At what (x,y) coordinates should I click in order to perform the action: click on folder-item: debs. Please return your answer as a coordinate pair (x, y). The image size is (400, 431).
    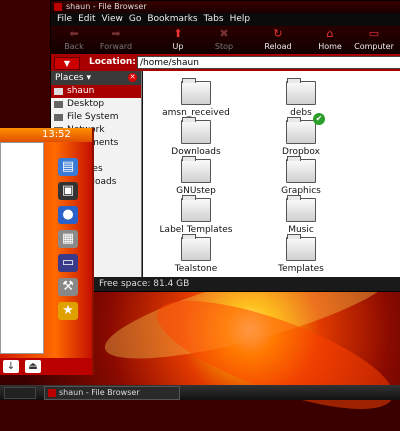
    Looking at the image, I should click on (301, 98).